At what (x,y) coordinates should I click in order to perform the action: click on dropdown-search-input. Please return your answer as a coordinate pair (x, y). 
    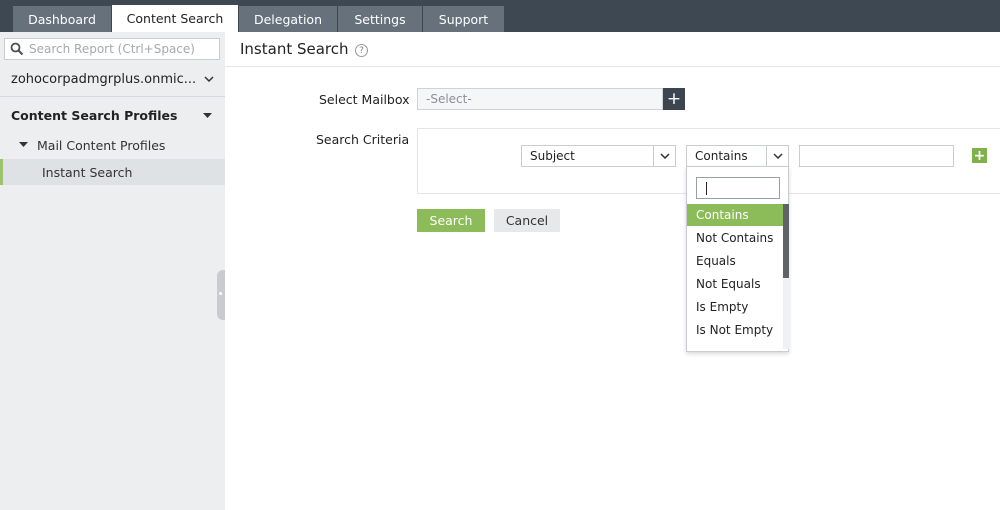
    Looking at the image, I should click on (738, 188).